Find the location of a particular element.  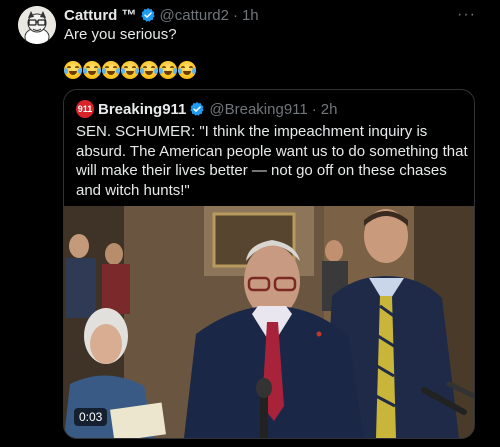

emoji-row is located at coordinates (130, 70).